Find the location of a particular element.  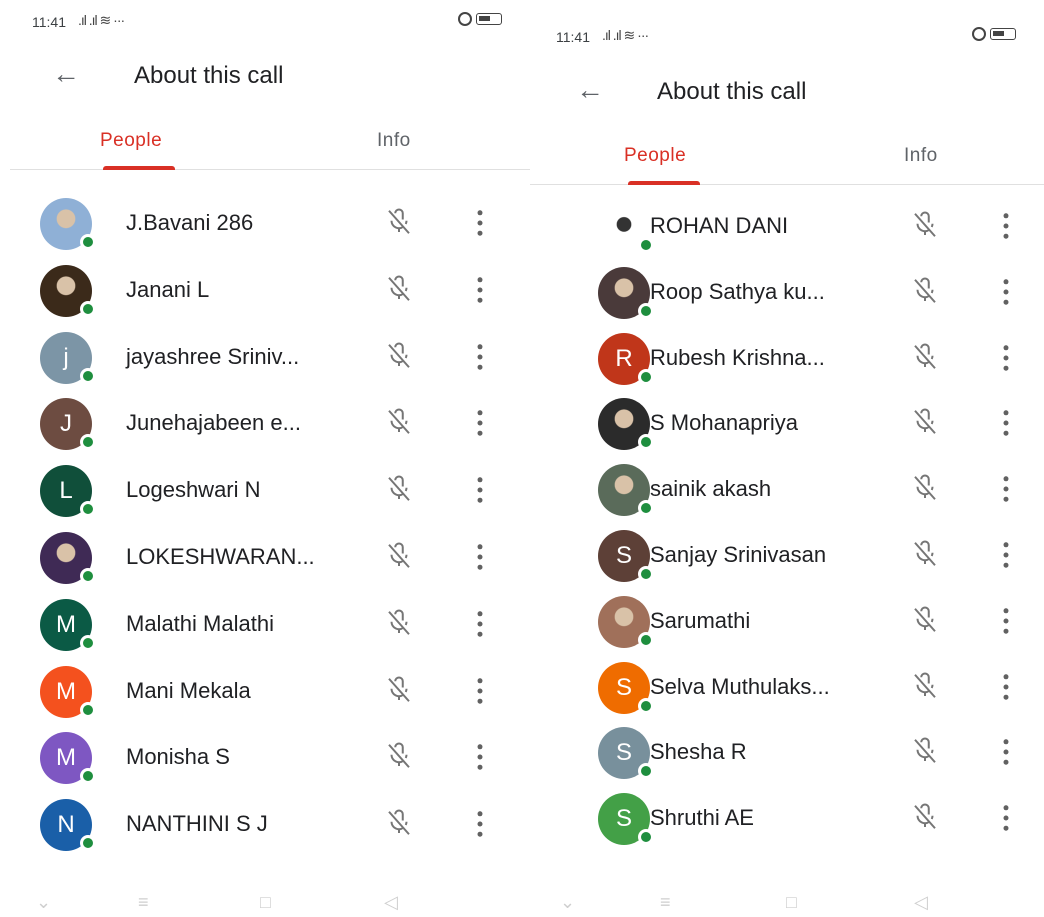

avatar-initial: L is located at coordinates (66, 491).